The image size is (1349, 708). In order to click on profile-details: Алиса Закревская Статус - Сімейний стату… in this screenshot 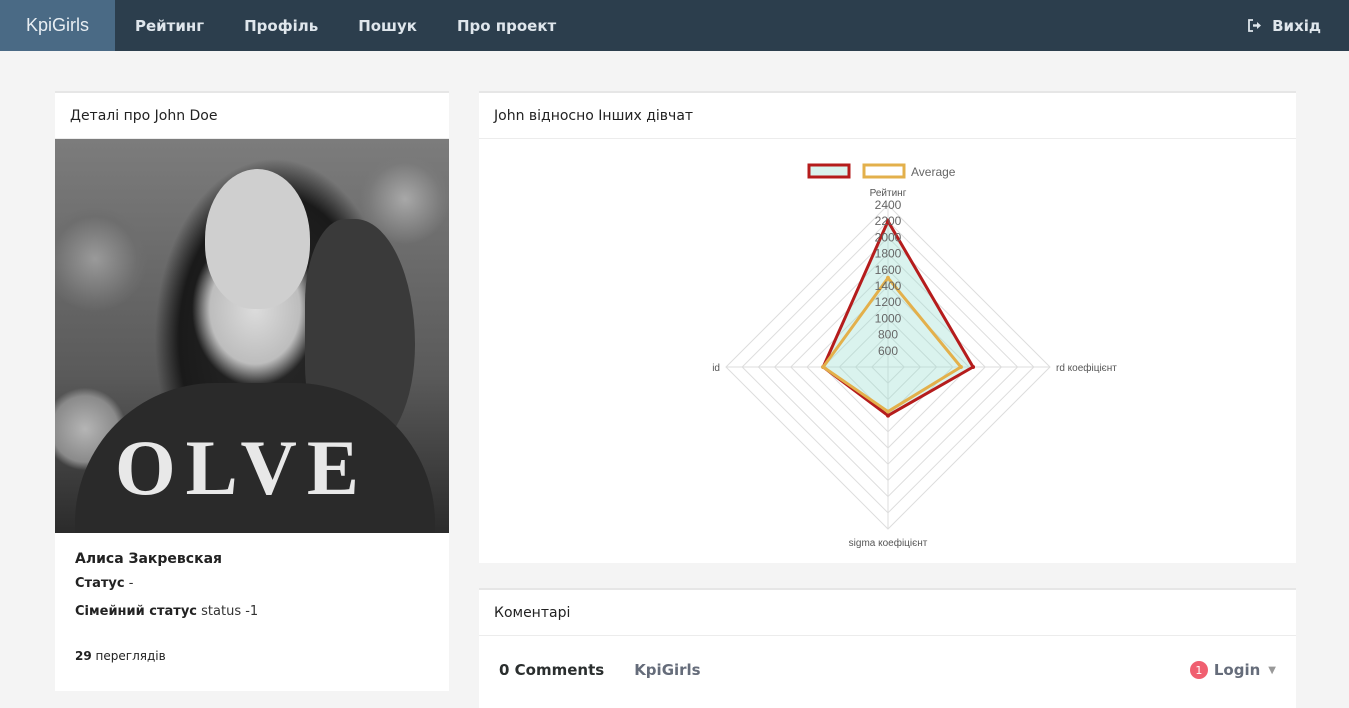, I will do `click(252, 607)`.